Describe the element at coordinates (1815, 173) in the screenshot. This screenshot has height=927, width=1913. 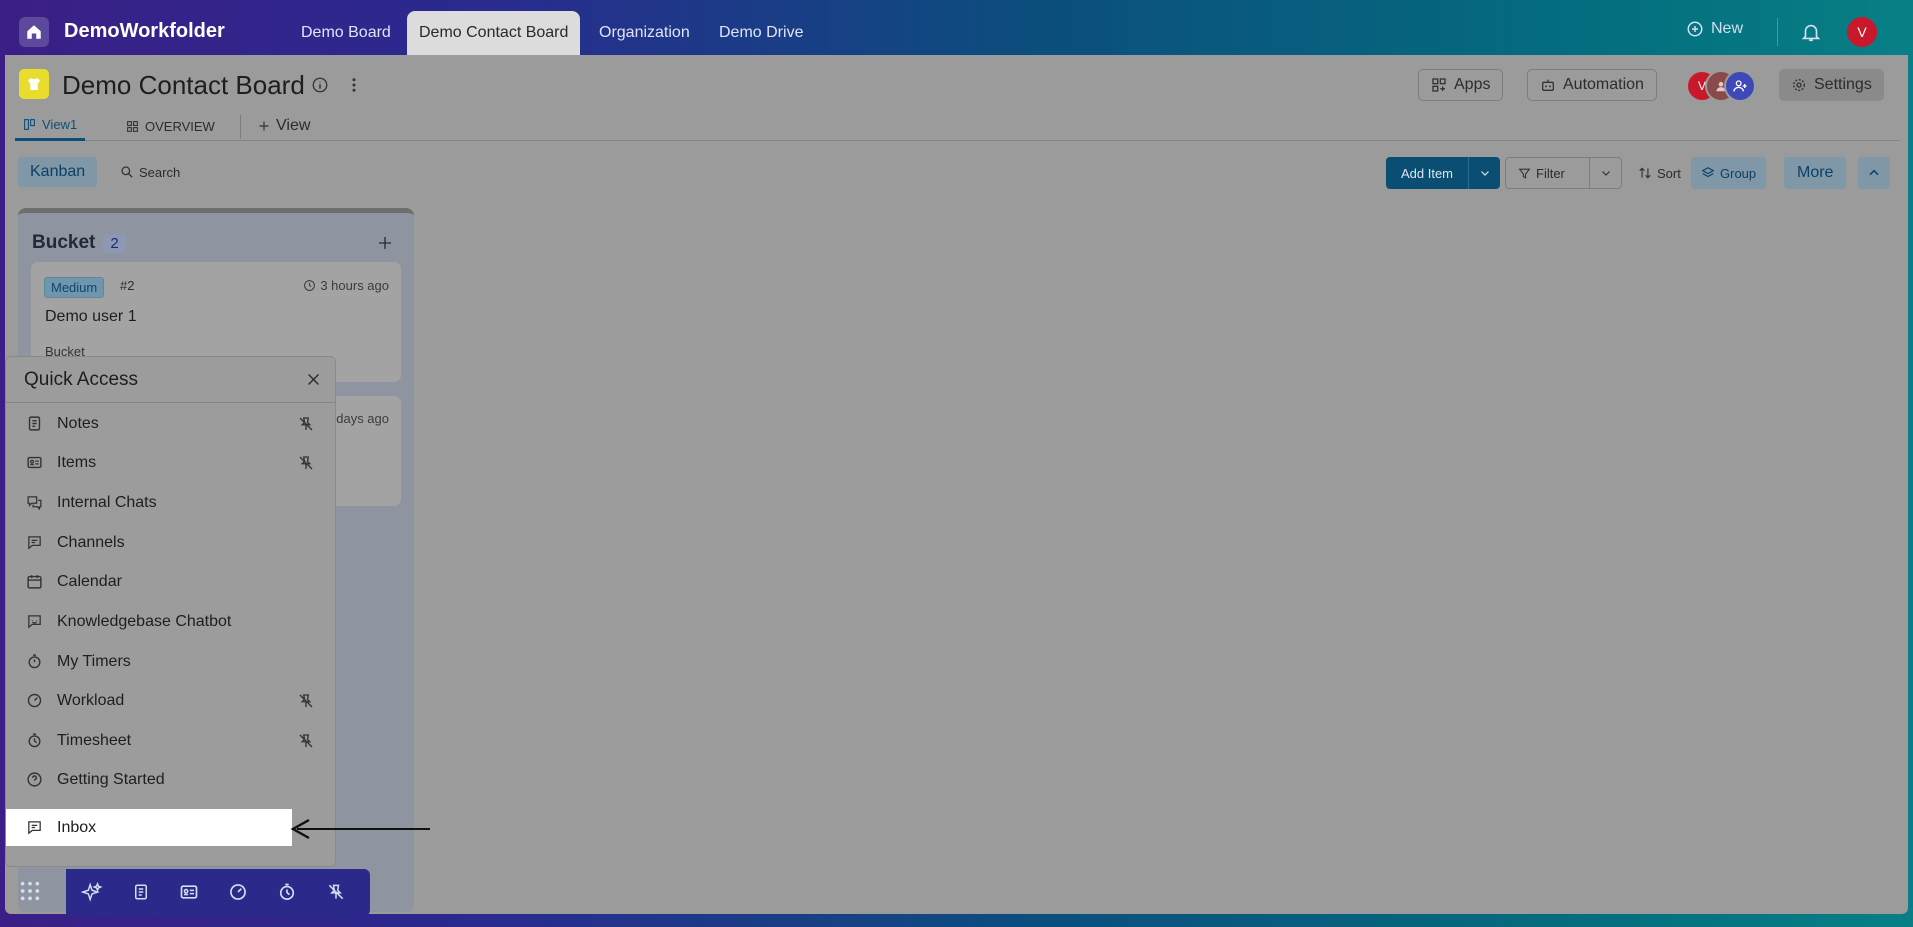
I see `more-button: More` at that location.